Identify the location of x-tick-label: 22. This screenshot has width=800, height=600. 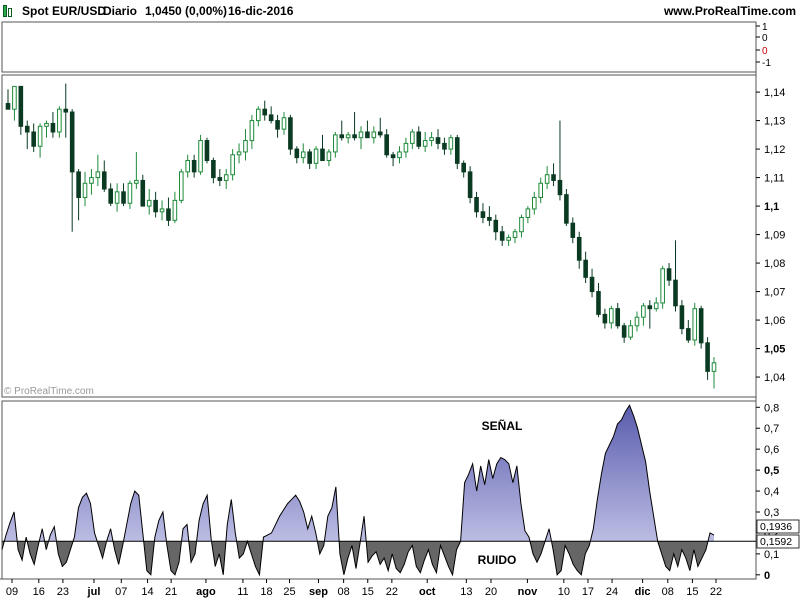
(716, 592).